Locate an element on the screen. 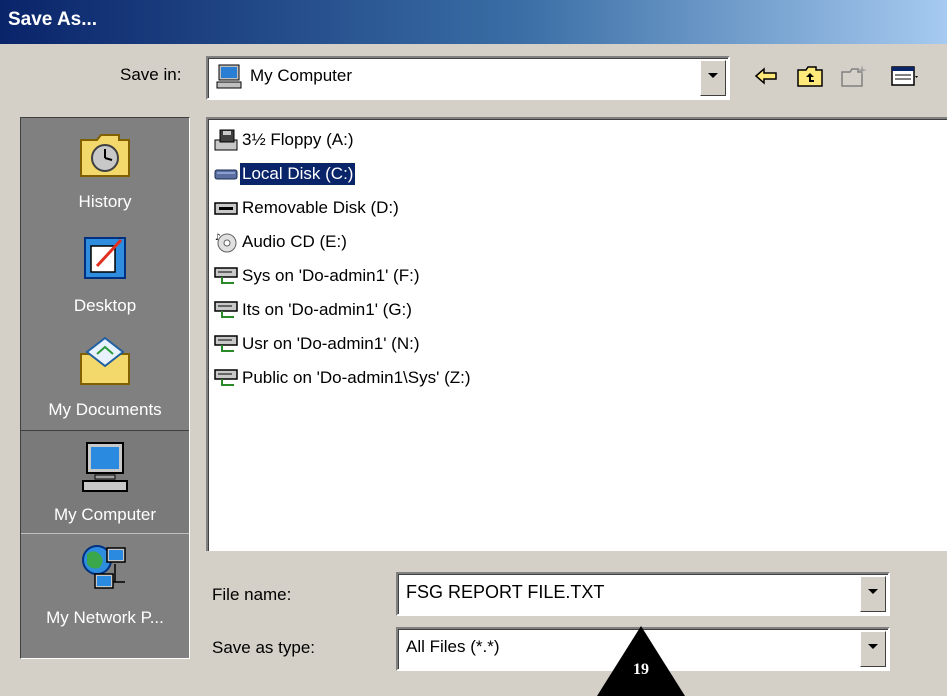 The height and width of the screenshot is (696, 947). file-name-input: FSG REPORT FILE.TXT is located at coordinates (643, 594).